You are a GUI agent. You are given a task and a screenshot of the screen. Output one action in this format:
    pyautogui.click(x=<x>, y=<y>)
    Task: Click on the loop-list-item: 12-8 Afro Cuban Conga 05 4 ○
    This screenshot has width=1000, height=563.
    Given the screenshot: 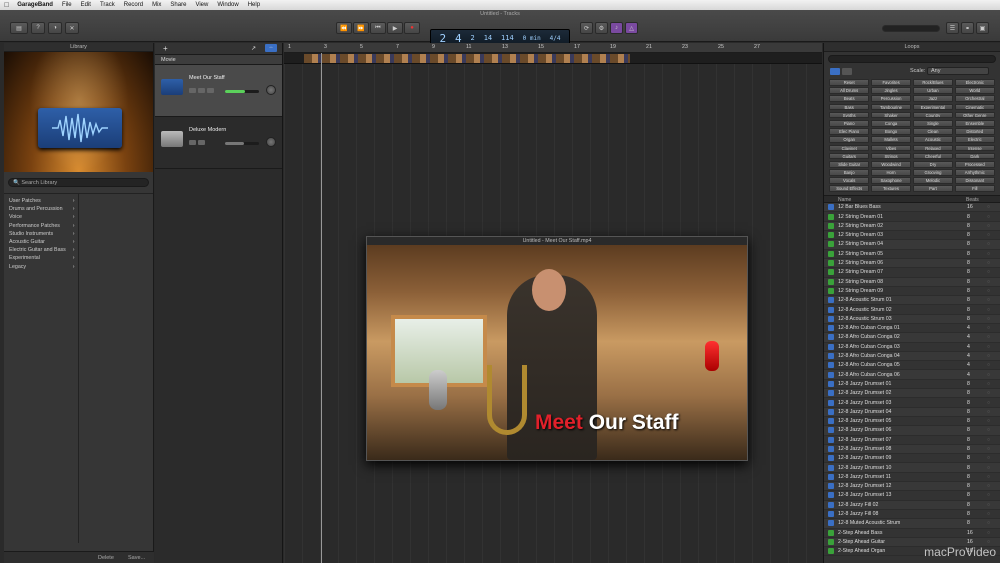 What is the action you would take?
    pyautogui.click(x=912, y=366)
    